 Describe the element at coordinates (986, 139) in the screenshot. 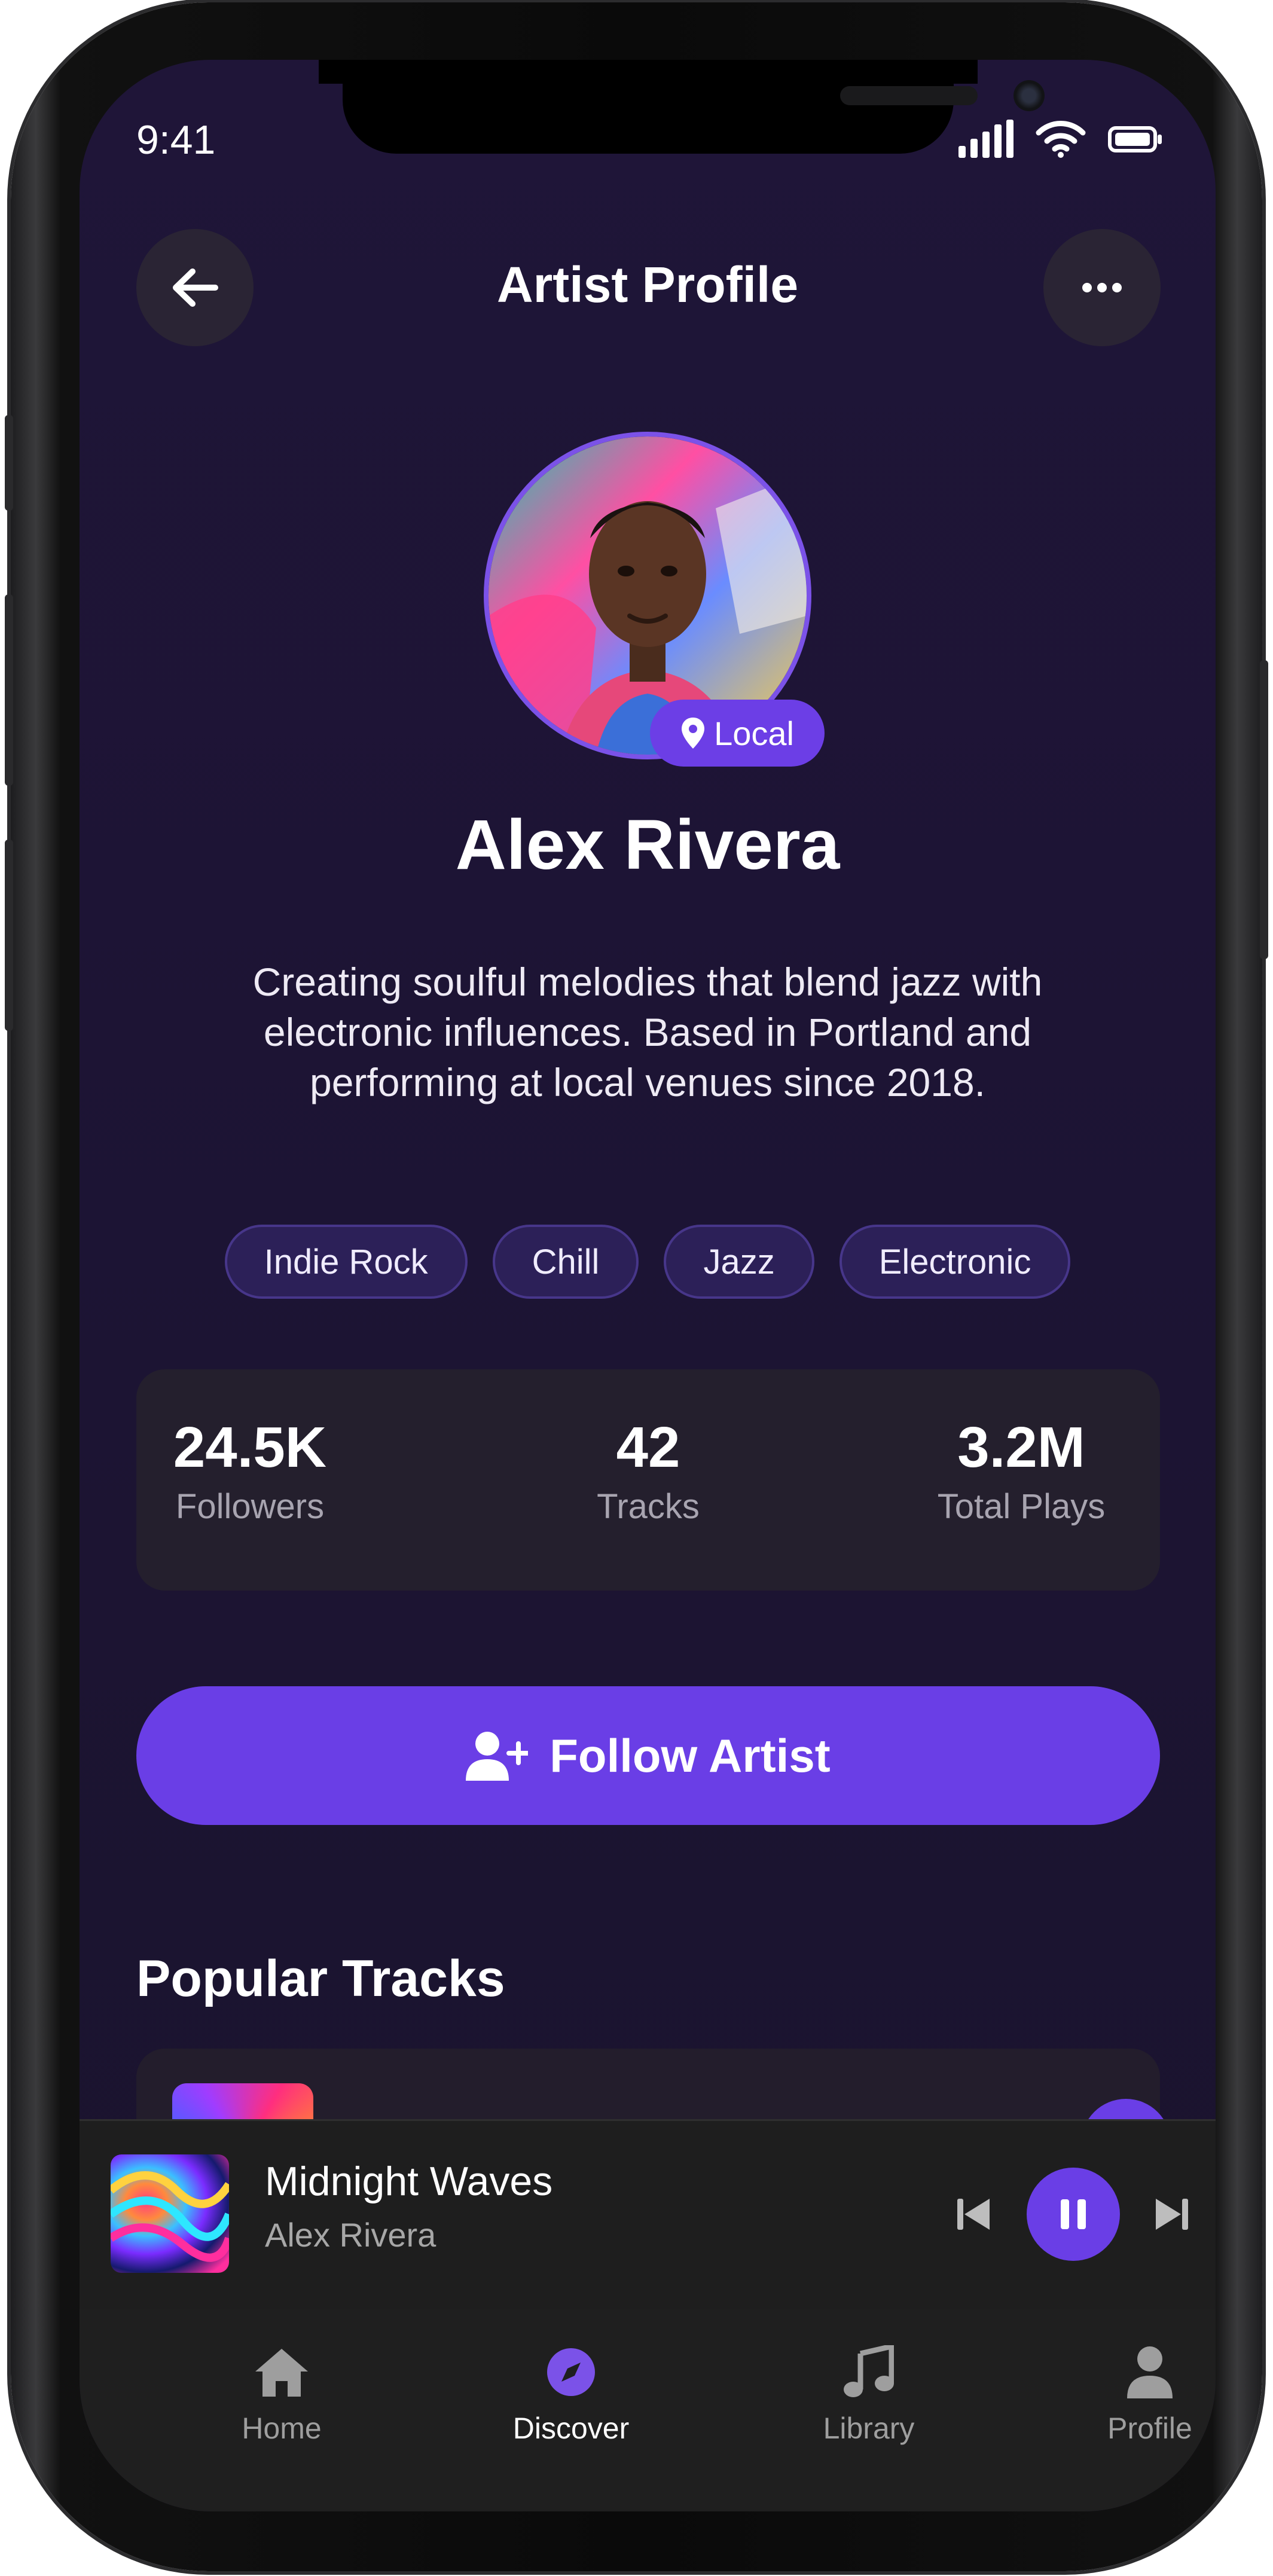

I see `signal-icon` at that location.